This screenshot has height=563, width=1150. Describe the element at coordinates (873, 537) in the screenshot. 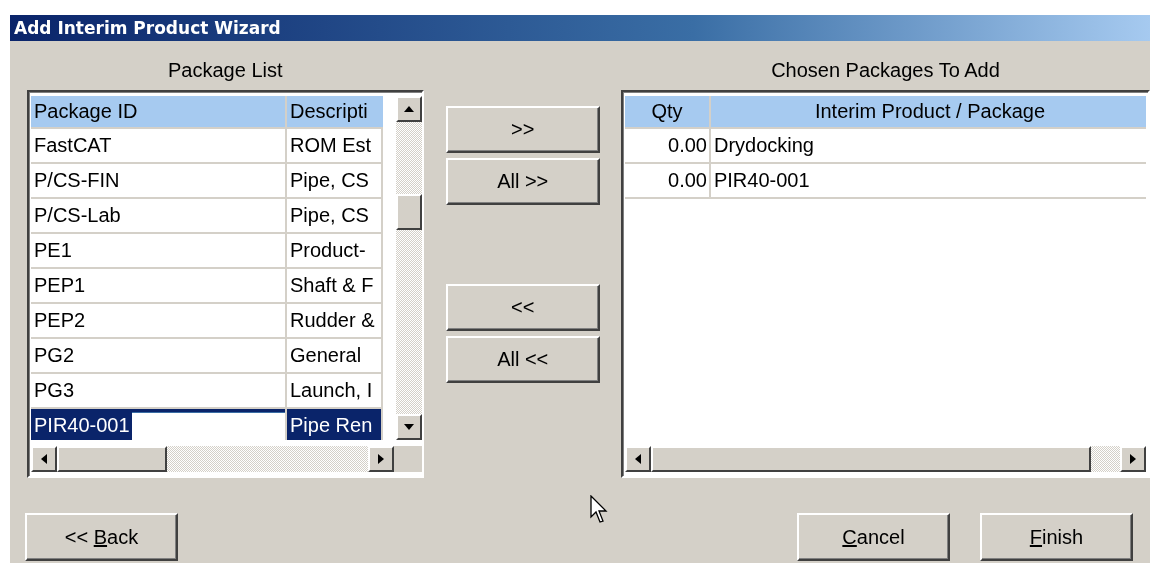

I see `cancel-button: Cancel` at that location.